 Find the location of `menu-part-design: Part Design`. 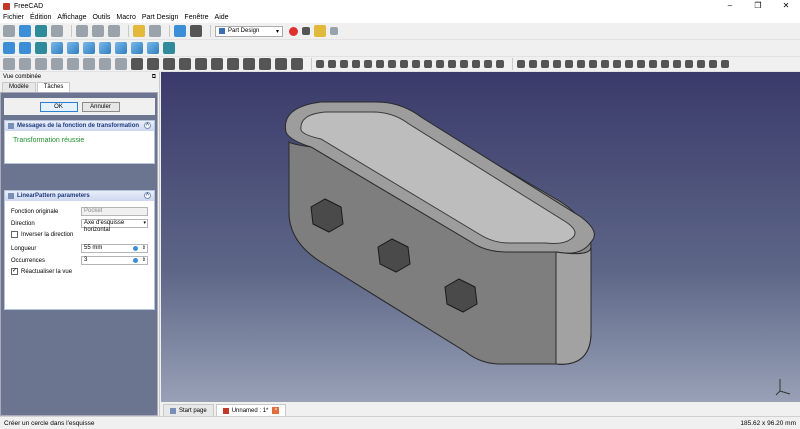

menu-part-design: Part Design is located at coordinates (160, 17).